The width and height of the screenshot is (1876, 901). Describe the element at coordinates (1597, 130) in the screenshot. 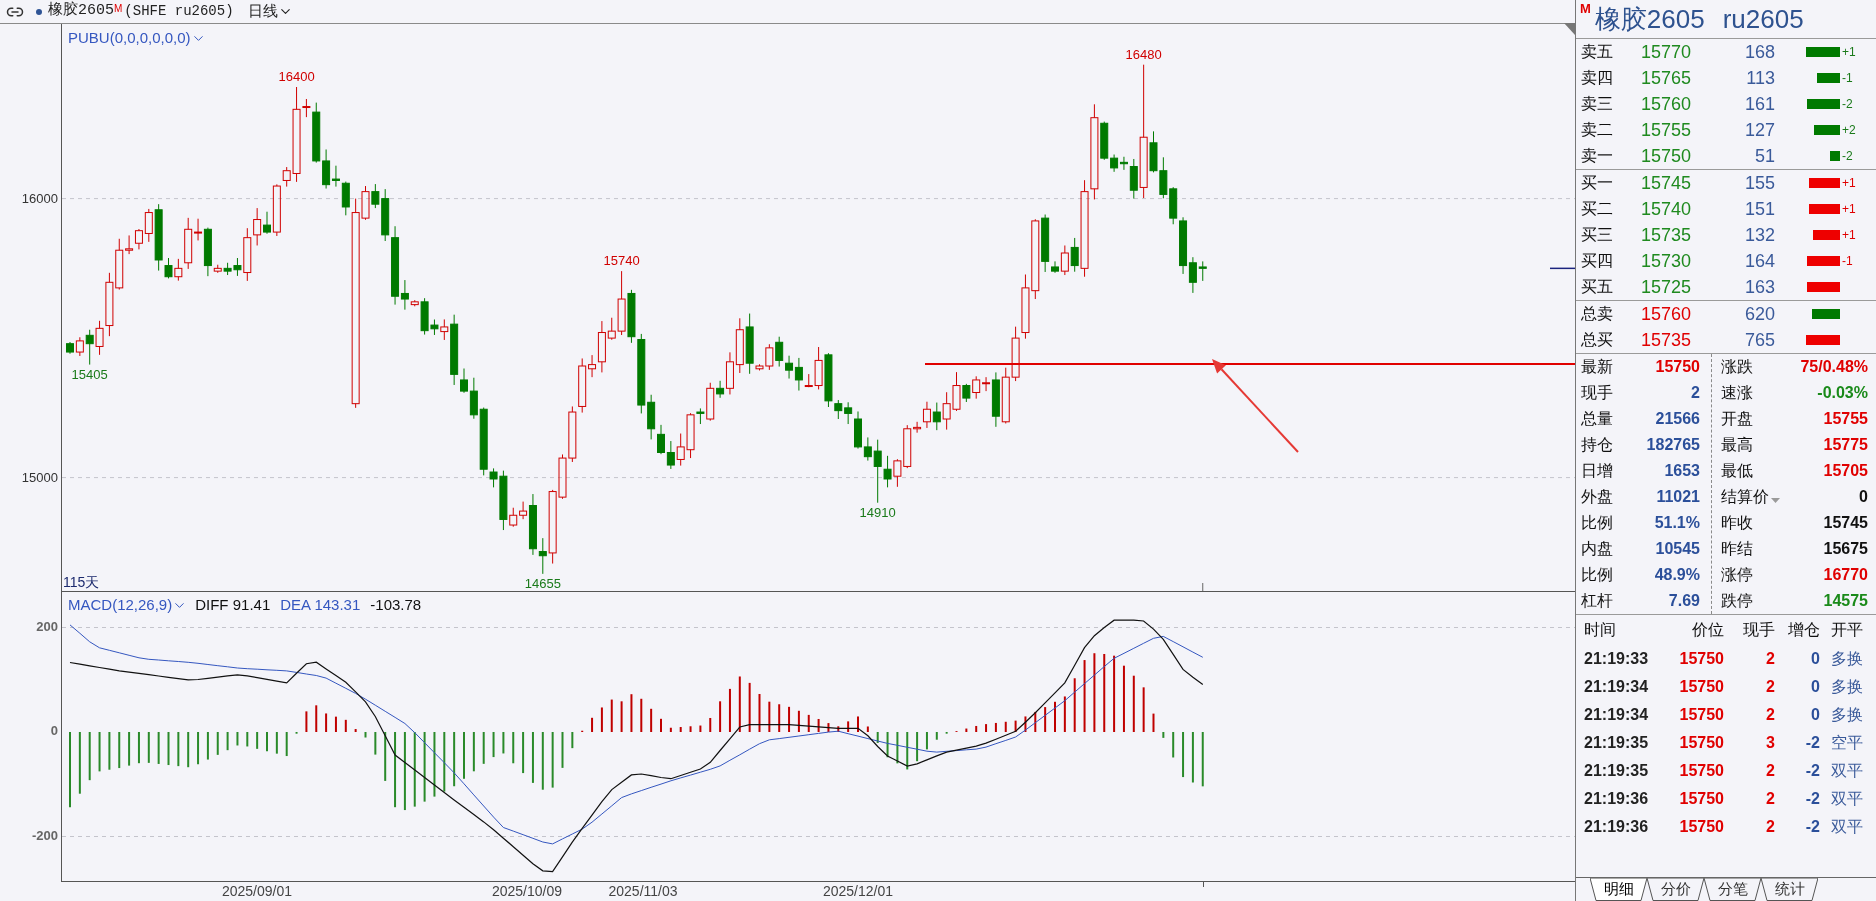

I see `order-level-label: 卖二` at that location.